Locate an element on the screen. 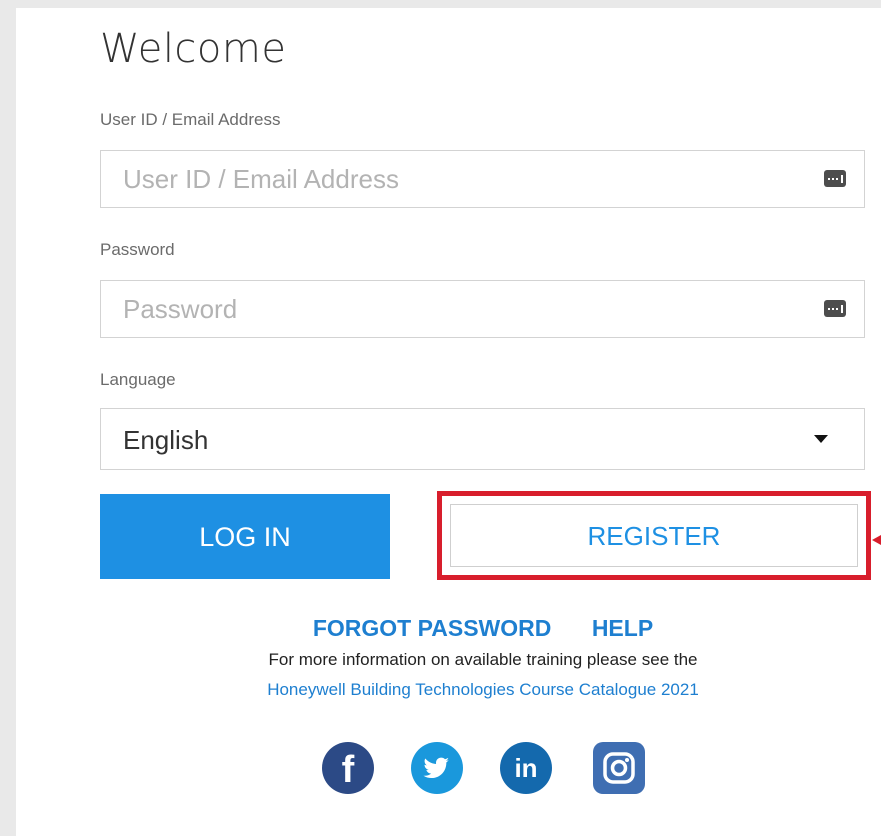  arrow-icon is located at coordinates (876, 540).